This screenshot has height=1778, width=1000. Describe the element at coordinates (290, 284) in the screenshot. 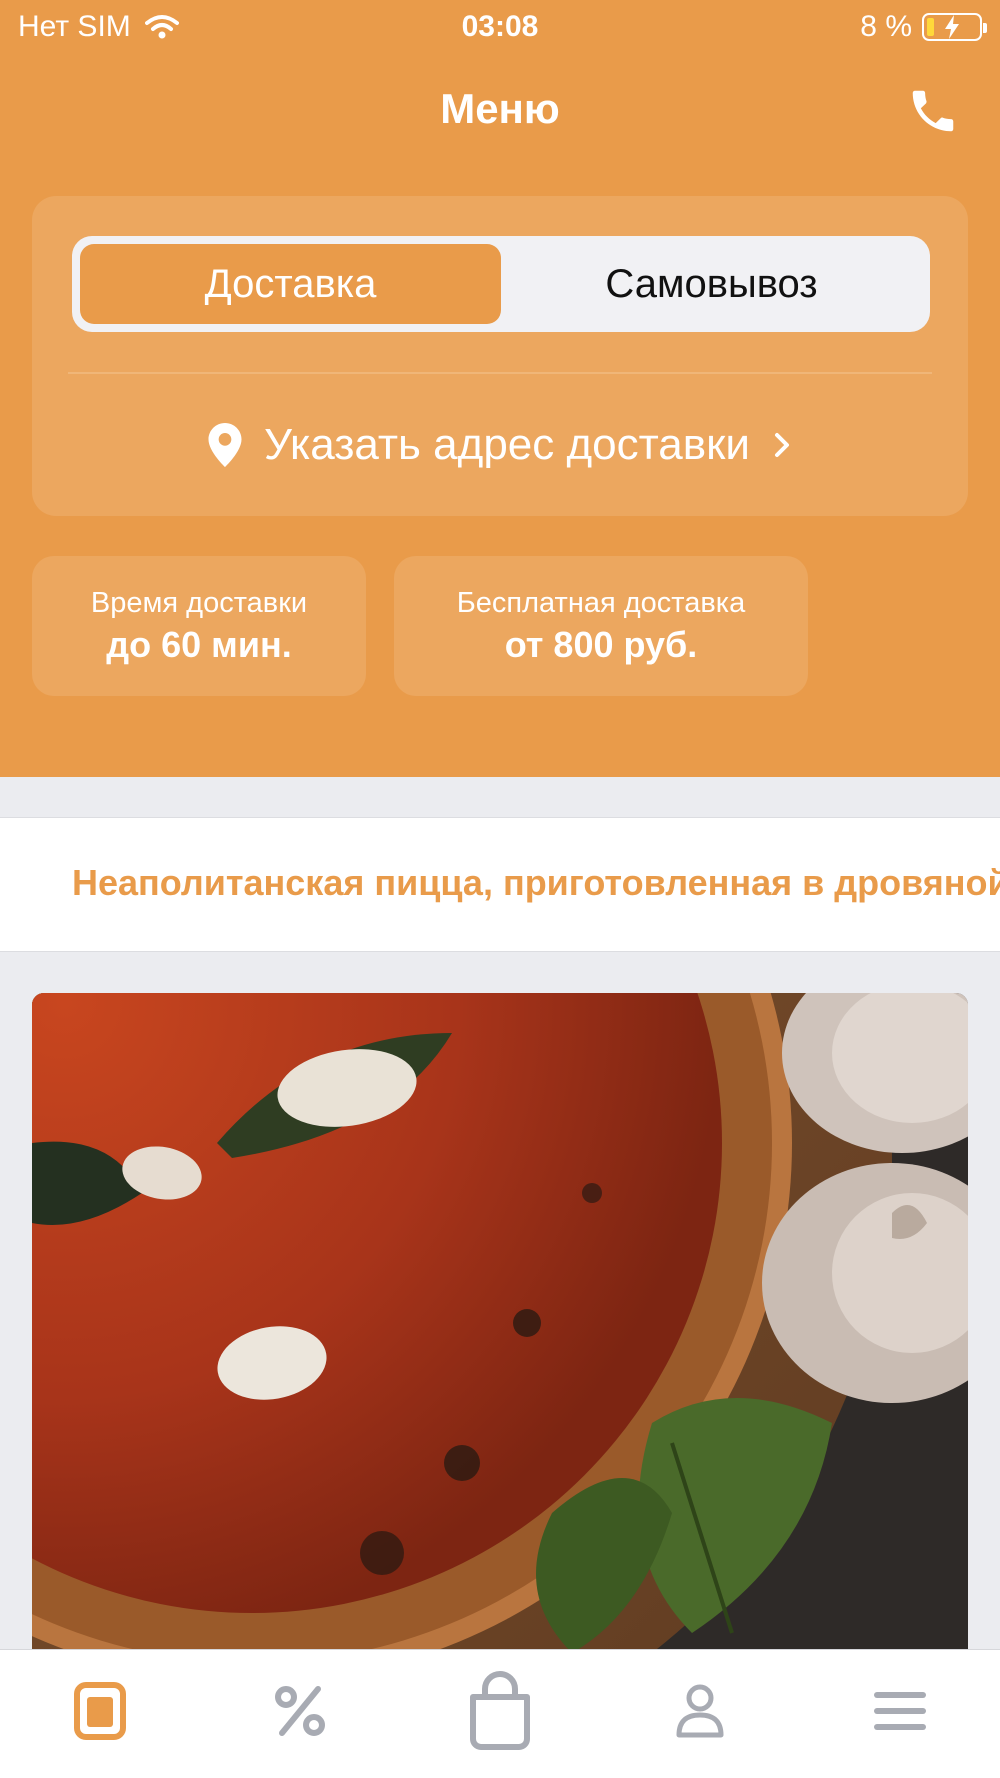

I see `delivery-option: Доставка` at that location.